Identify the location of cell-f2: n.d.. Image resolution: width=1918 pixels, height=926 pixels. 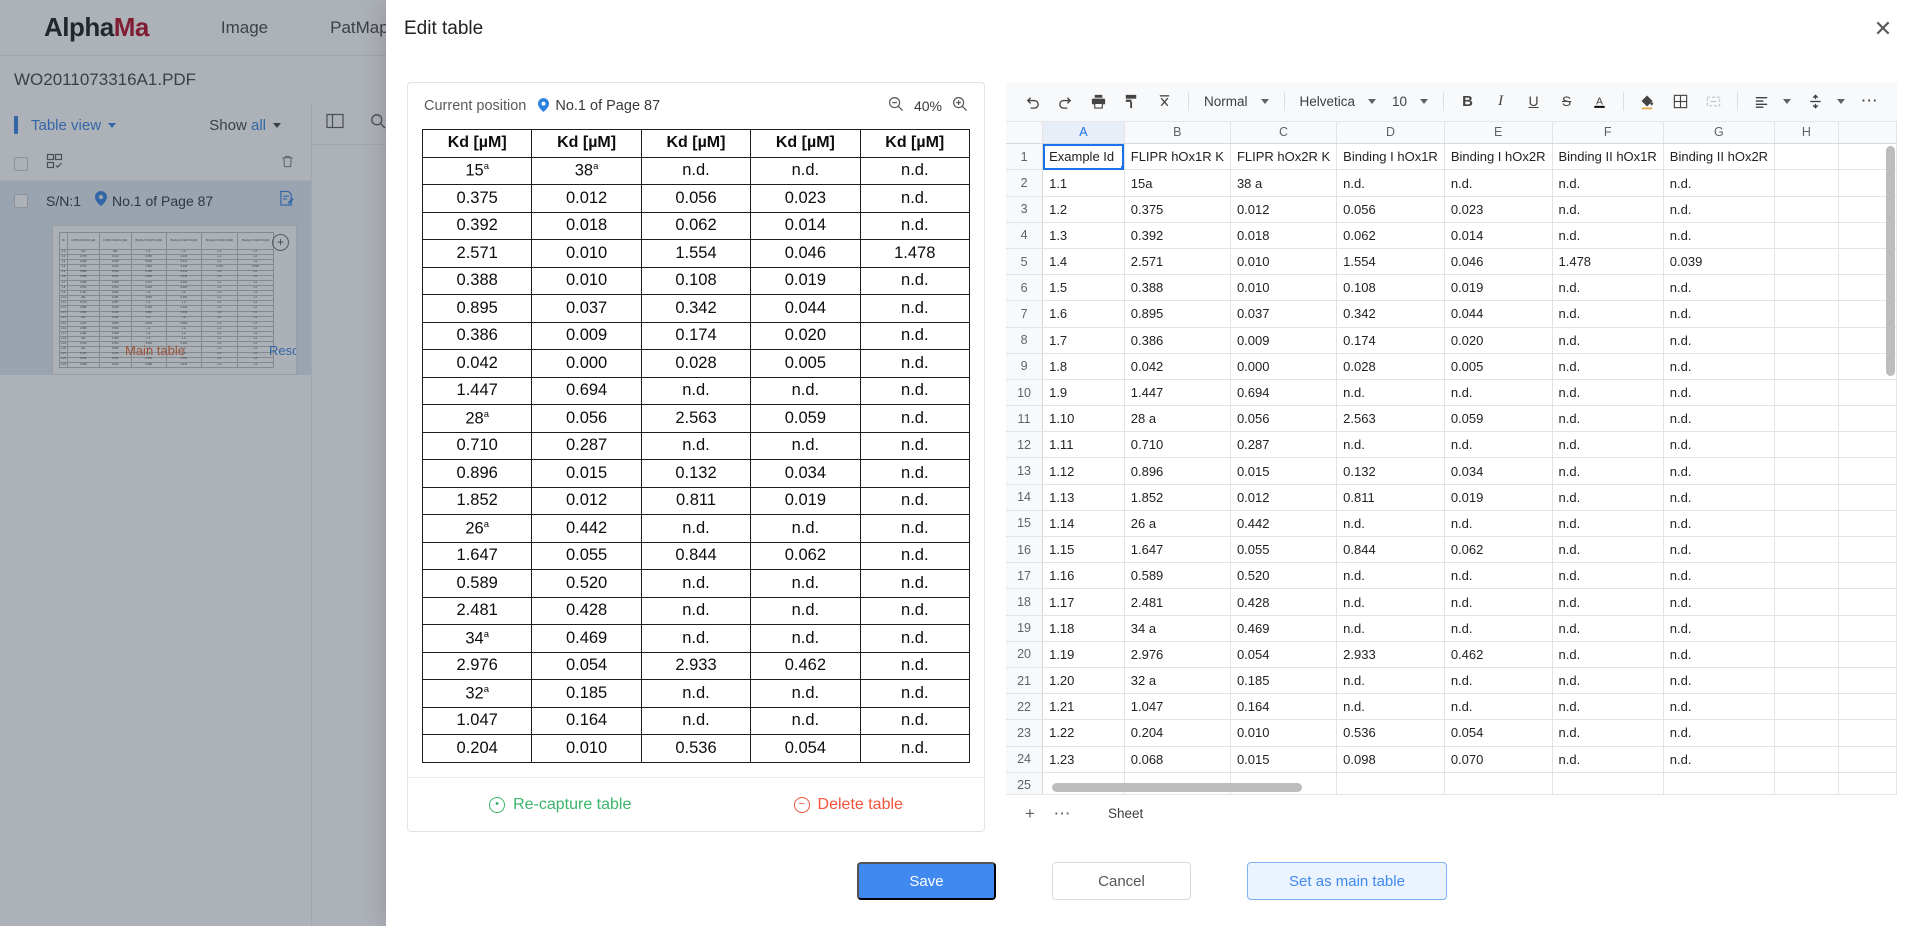
(1608, 183).